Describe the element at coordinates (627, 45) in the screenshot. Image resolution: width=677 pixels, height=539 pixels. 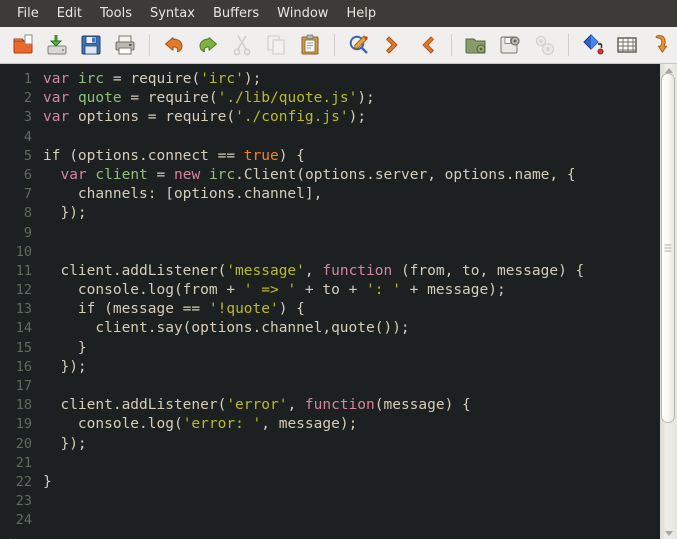
I see `shell-icon` at that location.